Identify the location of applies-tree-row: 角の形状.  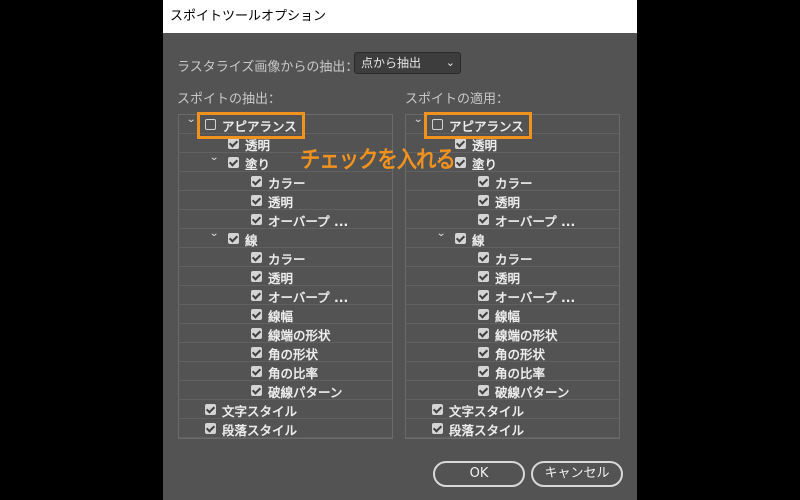
(512, 352).